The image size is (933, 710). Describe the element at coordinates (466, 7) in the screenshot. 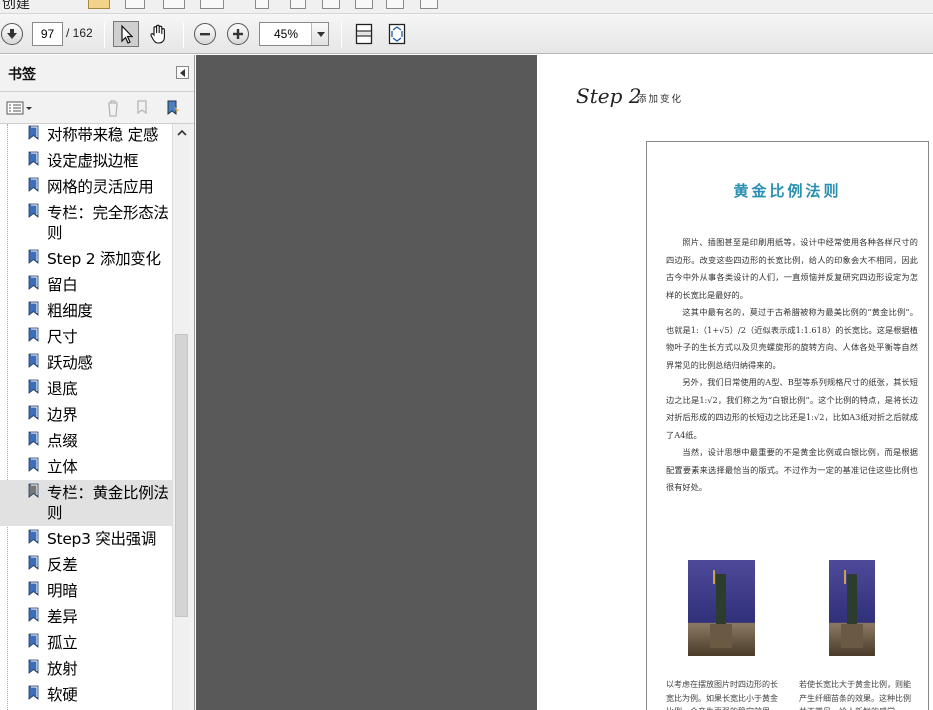

I see `menu-strip: 创建` at that location.